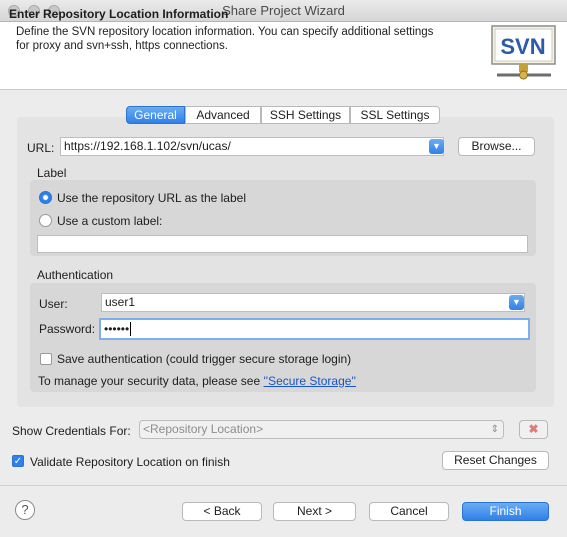 The image size is (567, 537). I want to click on url-value: https://192.168.1.102/svn/ucas/, so click(147, 146).